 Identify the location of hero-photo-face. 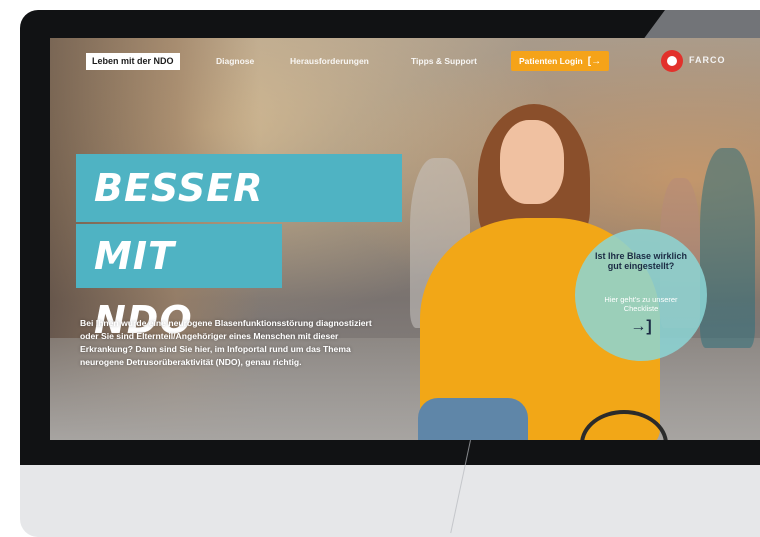
(532, 162).